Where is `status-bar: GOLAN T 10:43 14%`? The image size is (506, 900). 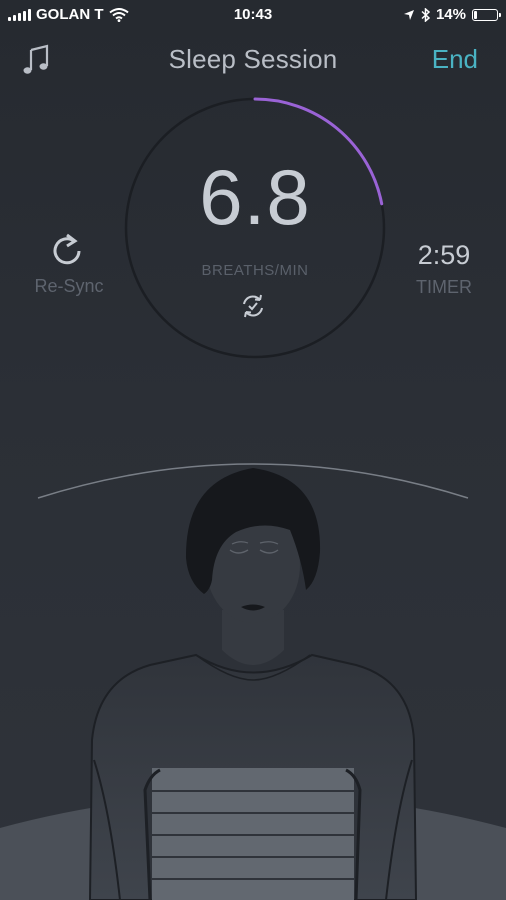
status-bar: GOLAN T 10:43 14% is located at coordinates (253, 15).